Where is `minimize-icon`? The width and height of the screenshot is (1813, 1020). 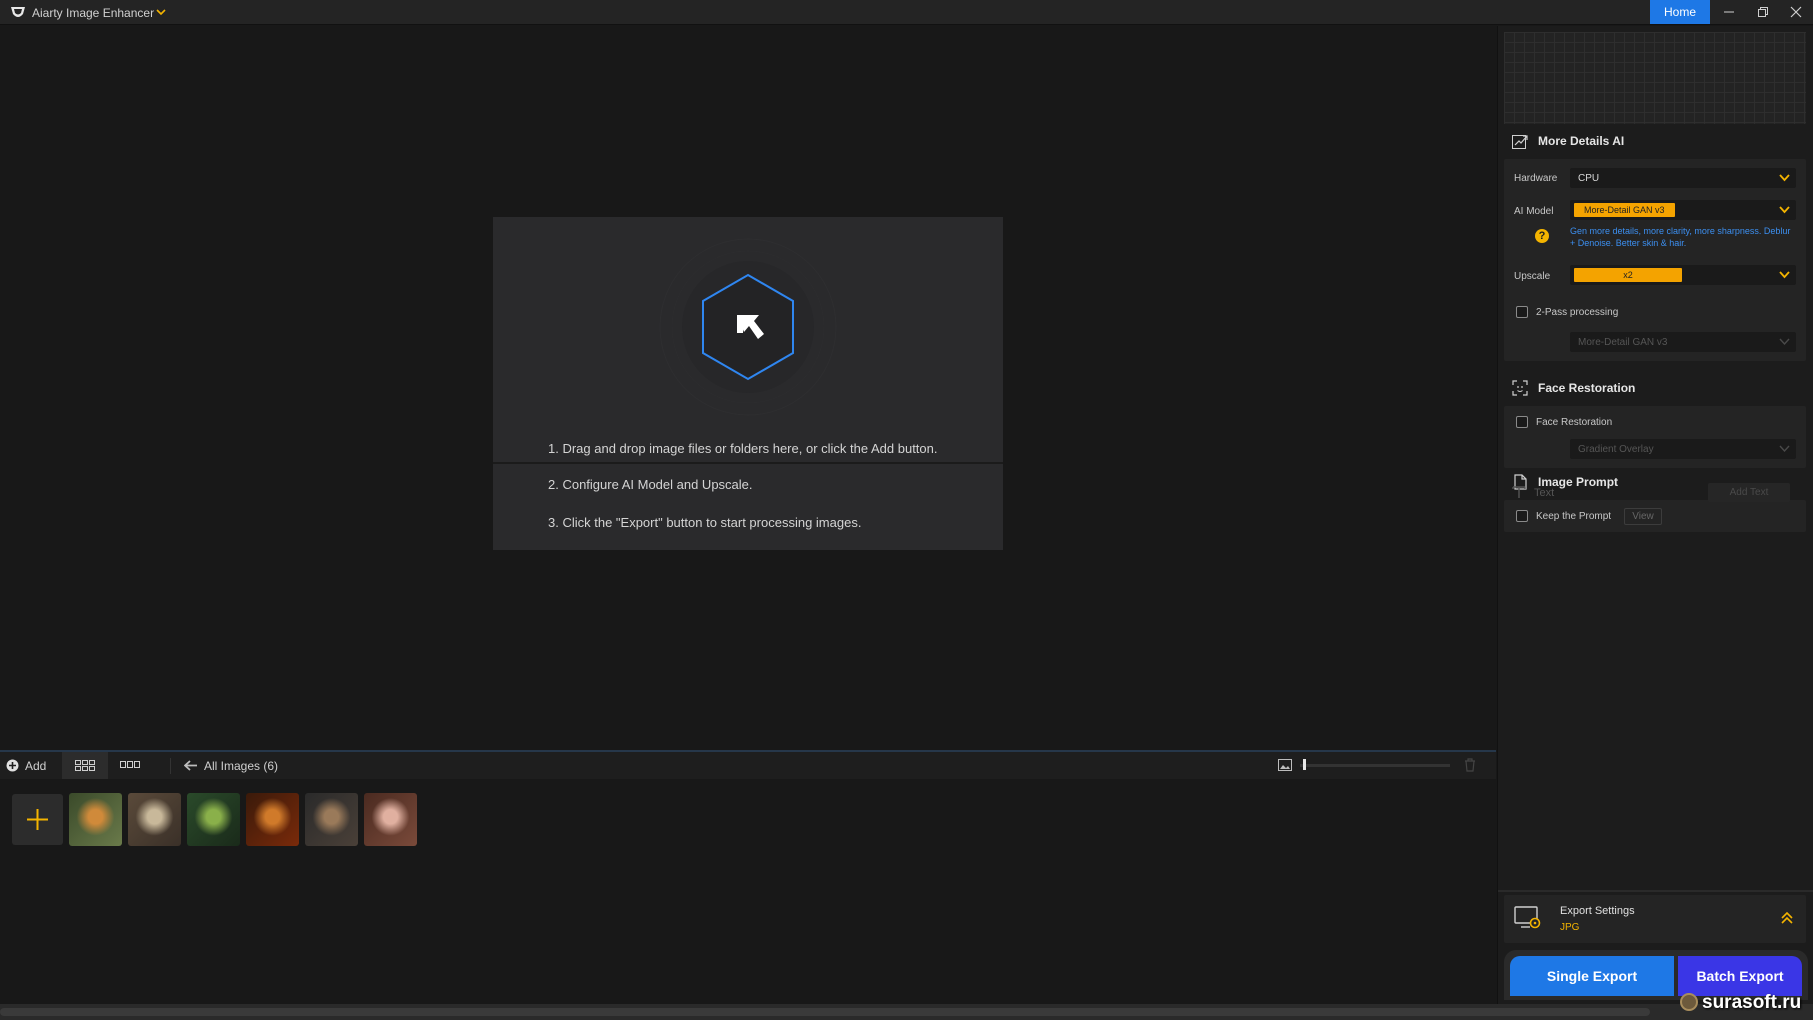 minimize-icon is located at coordinates (1729, 12).